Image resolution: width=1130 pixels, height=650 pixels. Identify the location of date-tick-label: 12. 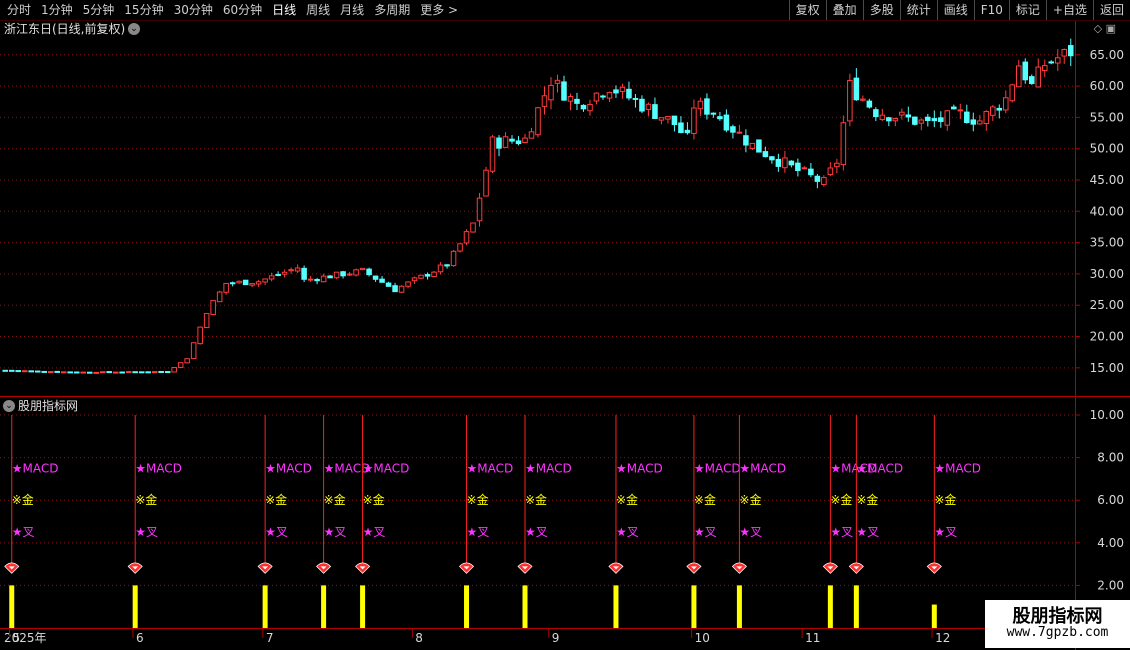
(942, 638).